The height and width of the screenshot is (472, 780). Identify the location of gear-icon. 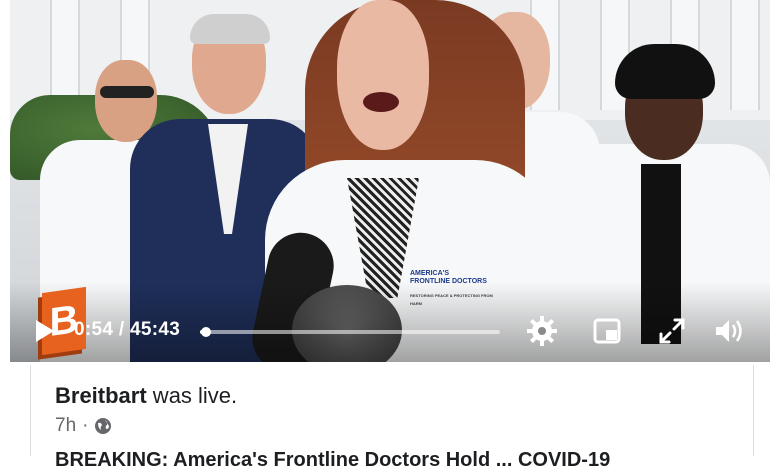
(542, 331).